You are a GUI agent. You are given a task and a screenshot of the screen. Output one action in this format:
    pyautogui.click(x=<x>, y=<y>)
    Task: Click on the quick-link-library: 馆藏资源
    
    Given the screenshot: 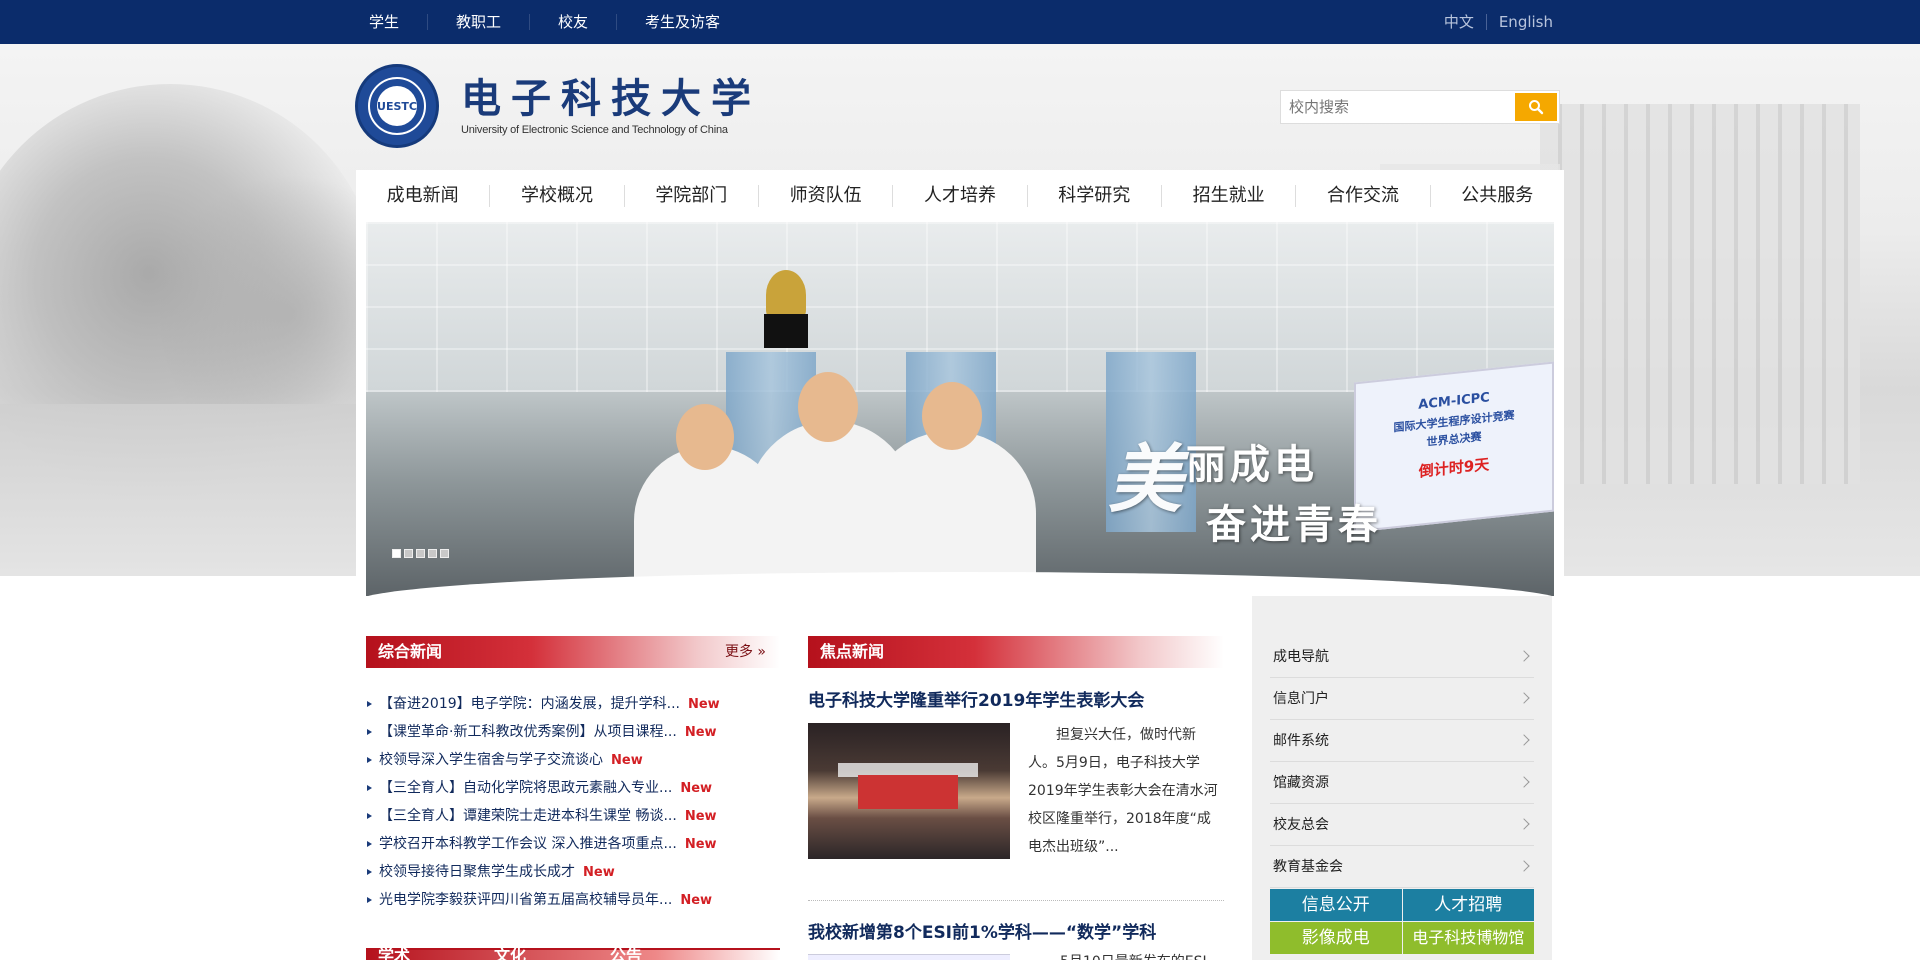 What is the action you would take?
    pyautogui.click(x=1402, y=783)
    